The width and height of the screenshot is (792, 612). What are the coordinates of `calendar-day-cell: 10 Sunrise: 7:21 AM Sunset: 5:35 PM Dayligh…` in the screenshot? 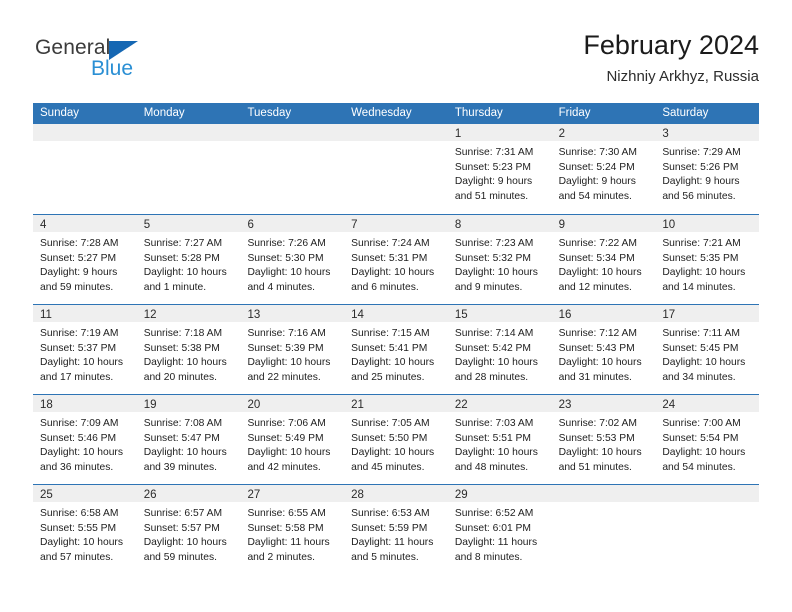 It's located at (707, 259).